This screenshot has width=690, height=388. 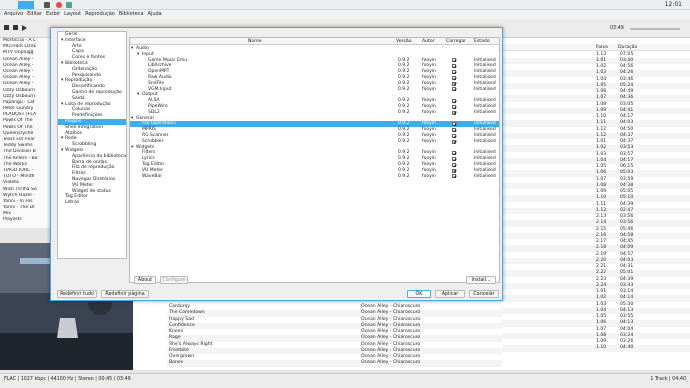 What do you see at coordinates (152, 170) in the screenshot?
I see `plugin-name: VU Meter` at bounding box center [152, 170].